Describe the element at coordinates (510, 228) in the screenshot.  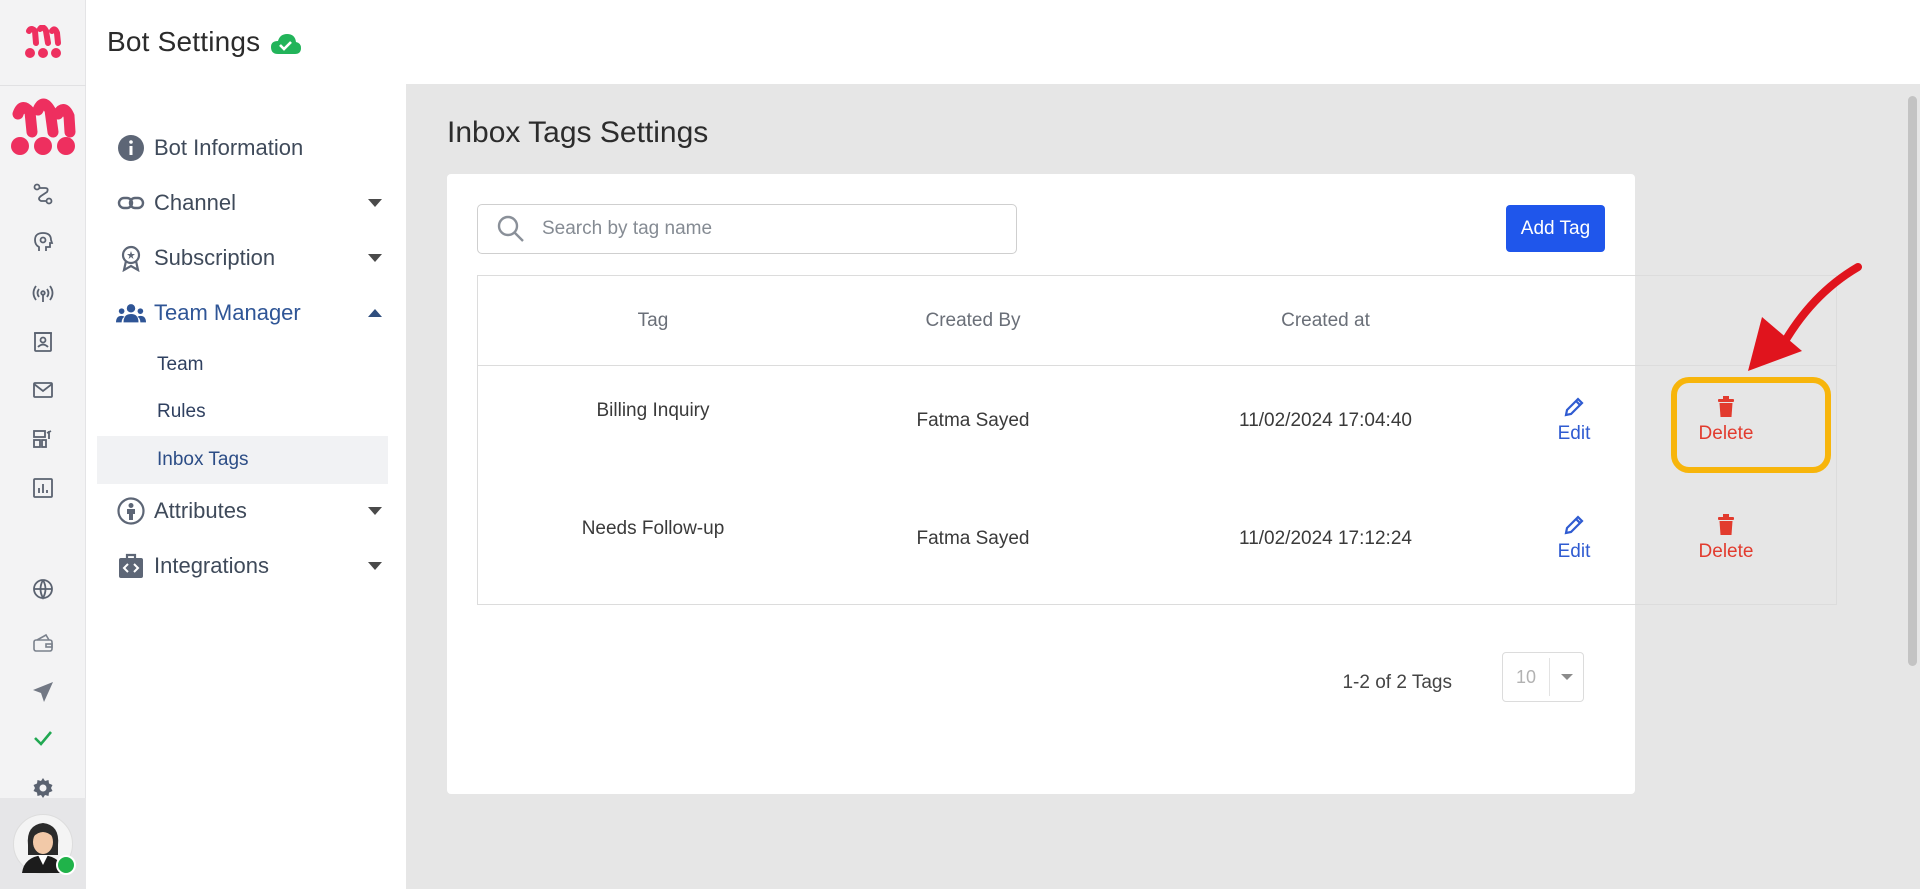
I see `search-icon` at that location.